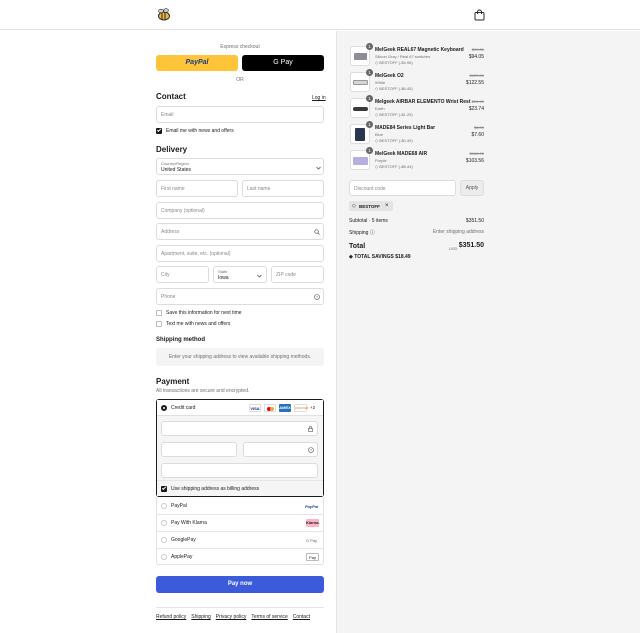 This screenshot has height=633, width=640. Describe the element at coordinates (477, 49) in the screenshot. I see `item-old-price: $99.01` at that location.